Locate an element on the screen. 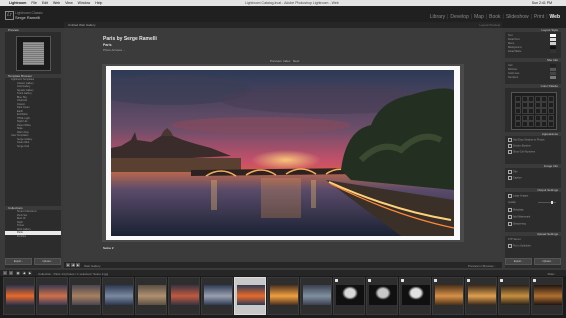 The width and height of the screenshot is (566, 318). setting-row: Background is located at coordinates (533, 47).